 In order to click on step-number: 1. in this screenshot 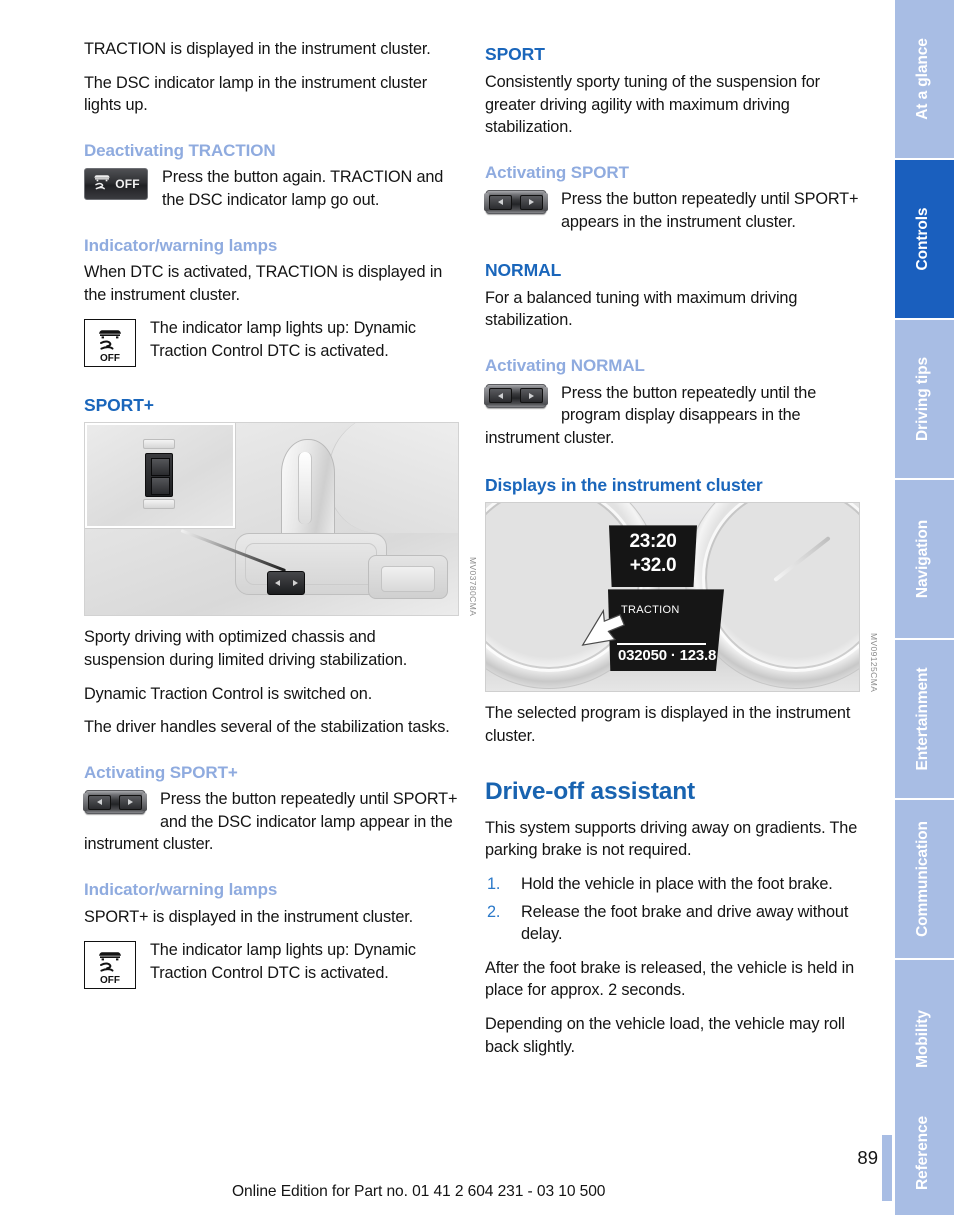, I will do `click(494, 883)`.